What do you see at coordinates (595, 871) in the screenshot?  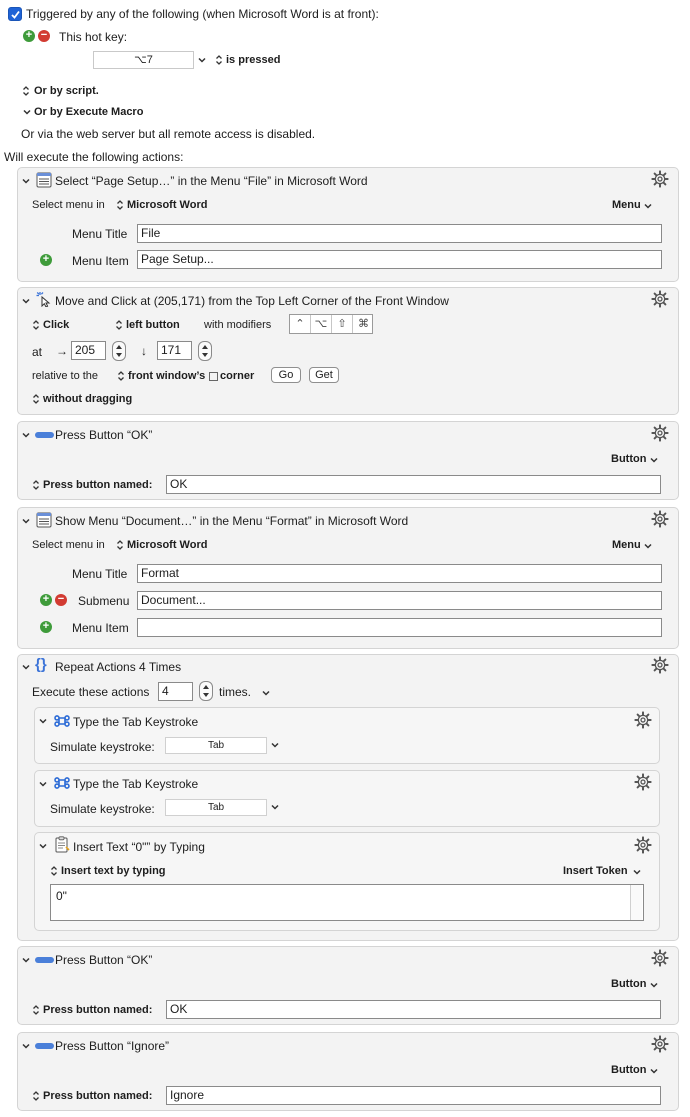 I see `insert-token-popup: Insert Token` at bounding box center [595, 871].